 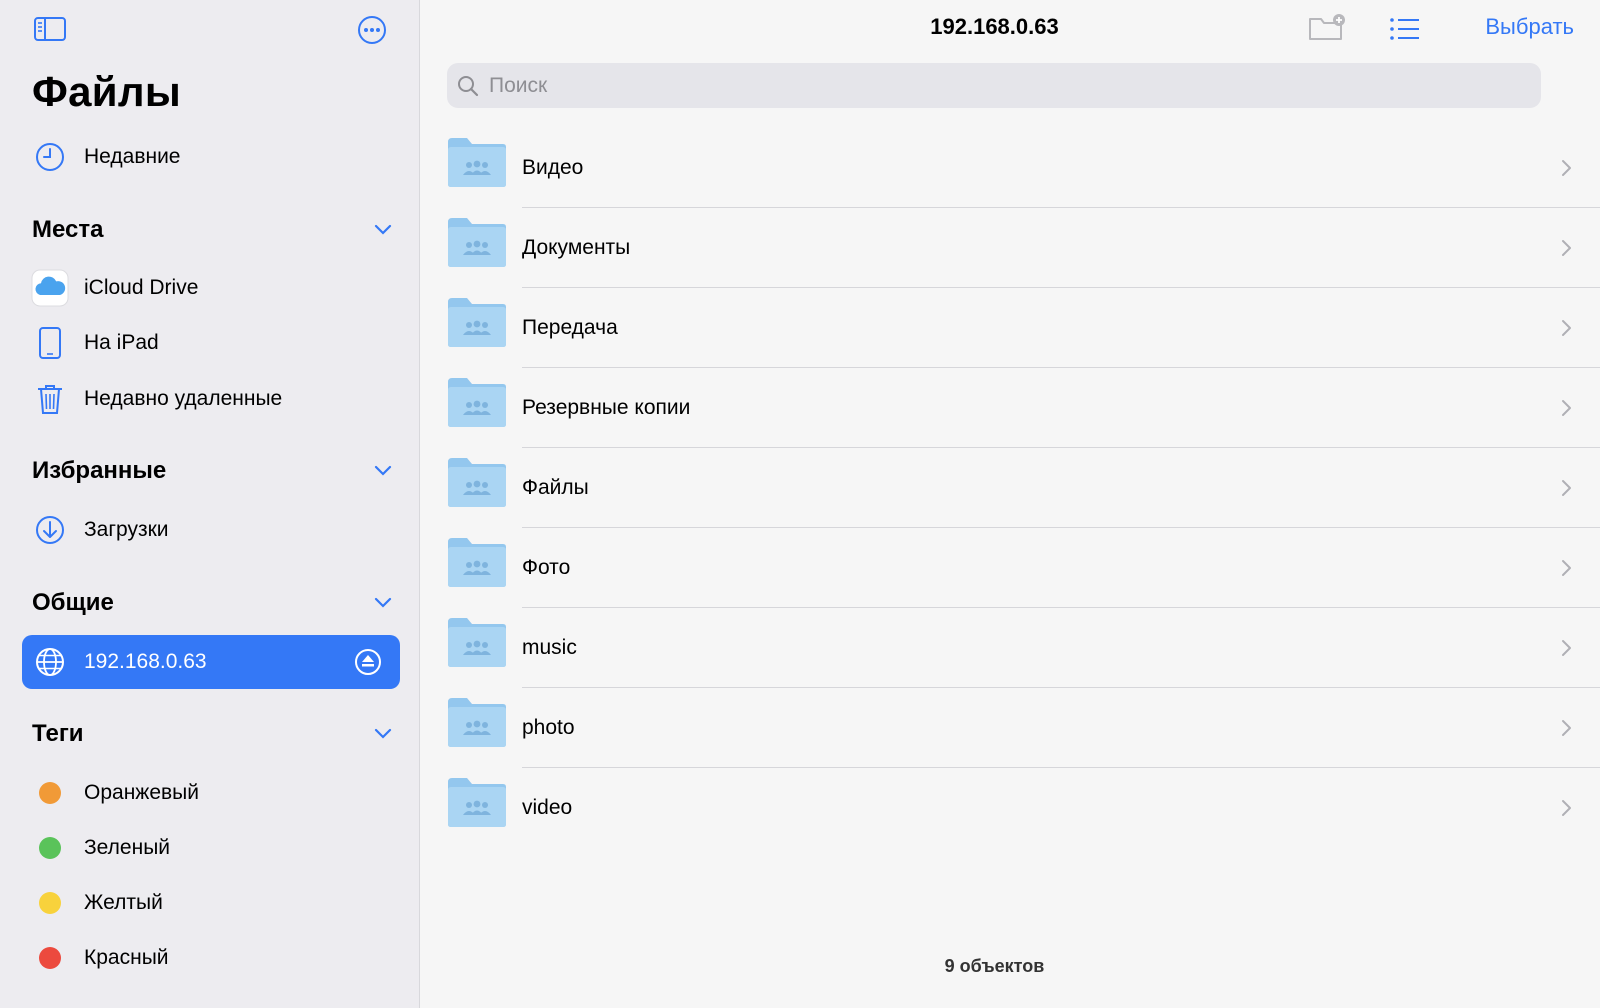 What do you see at coordinates (1327, 28) in the screenshot?
I see `new-folder-icon` at bounding box center [1327, 28].